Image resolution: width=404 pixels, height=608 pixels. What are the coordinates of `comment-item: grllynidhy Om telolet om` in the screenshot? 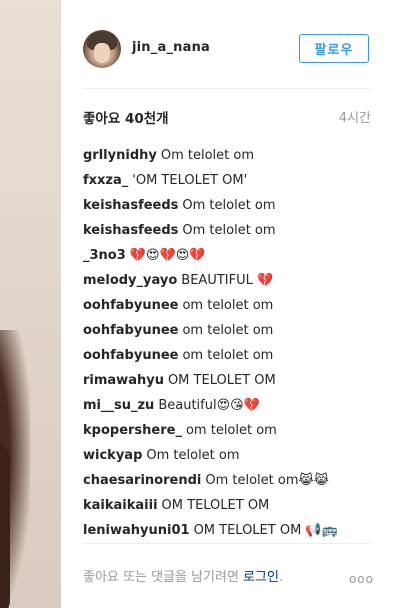 It's located at (228, 158).